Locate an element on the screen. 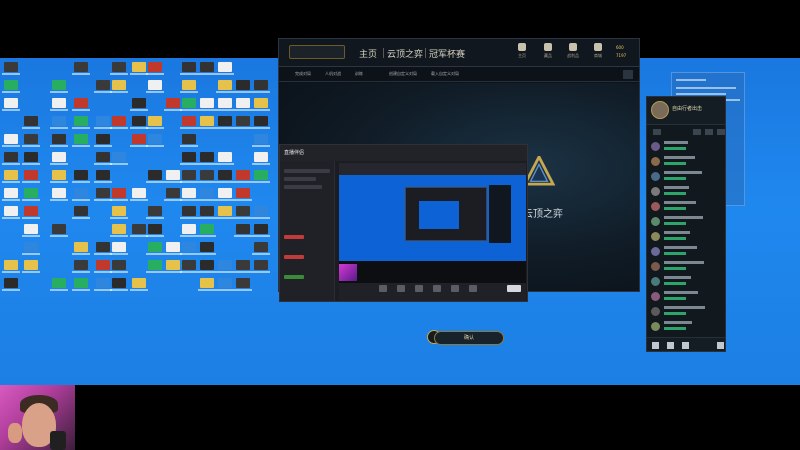 This screenshot has height=450, width=800. voice-icon is located at coordinates (720, 345).